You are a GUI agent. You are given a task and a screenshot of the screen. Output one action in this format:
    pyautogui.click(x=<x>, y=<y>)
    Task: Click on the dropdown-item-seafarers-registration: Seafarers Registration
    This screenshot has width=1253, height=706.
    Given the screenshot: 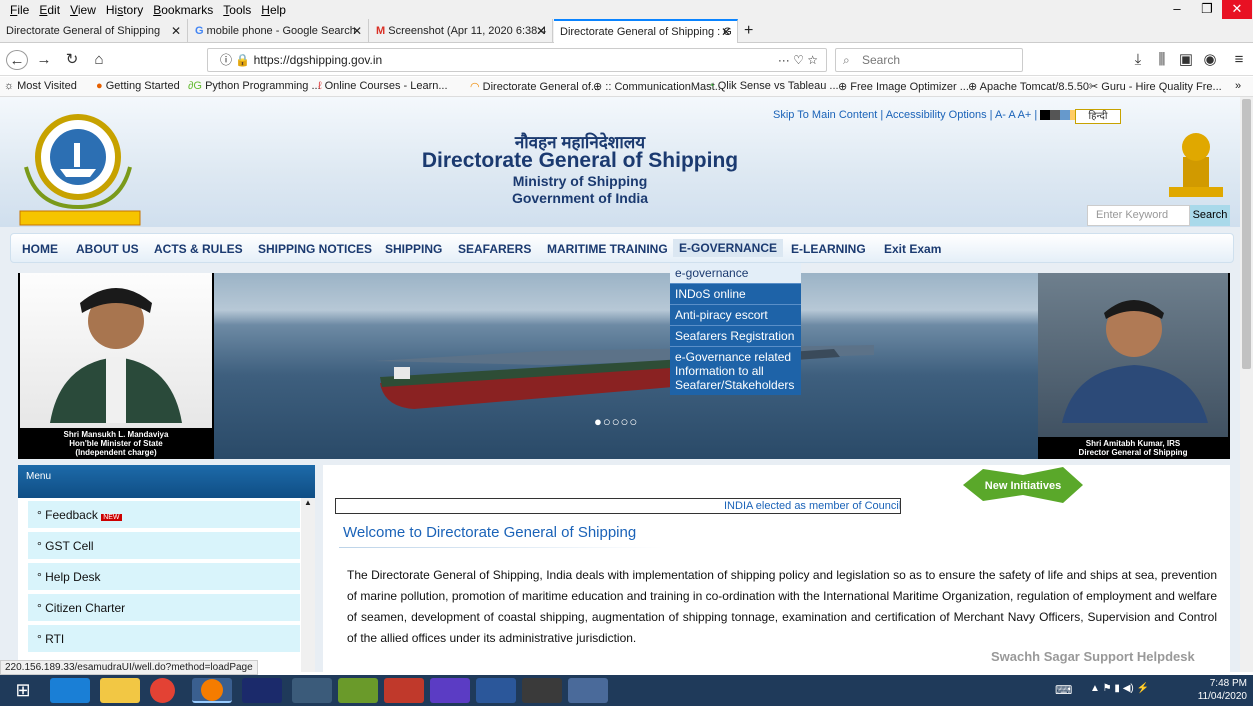 What is the action you would take?
    pyautogui.click(x=735, y=336)
    